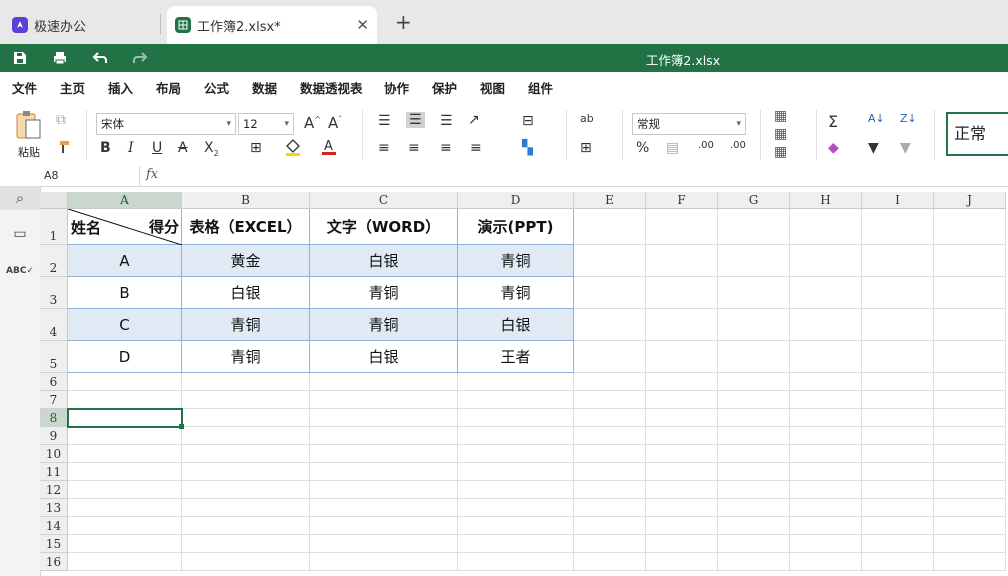  I want to click on cell-G10, so click(754, 454).